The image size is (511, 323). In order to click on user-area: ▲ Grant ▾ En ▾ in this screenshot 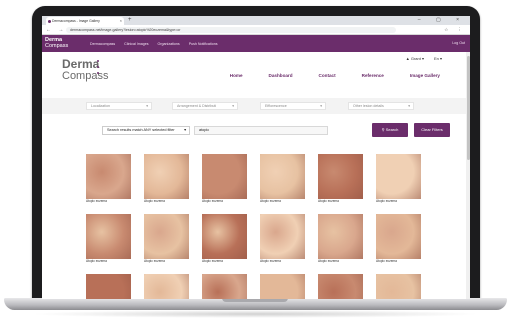, I will do `click(424, 58)`.